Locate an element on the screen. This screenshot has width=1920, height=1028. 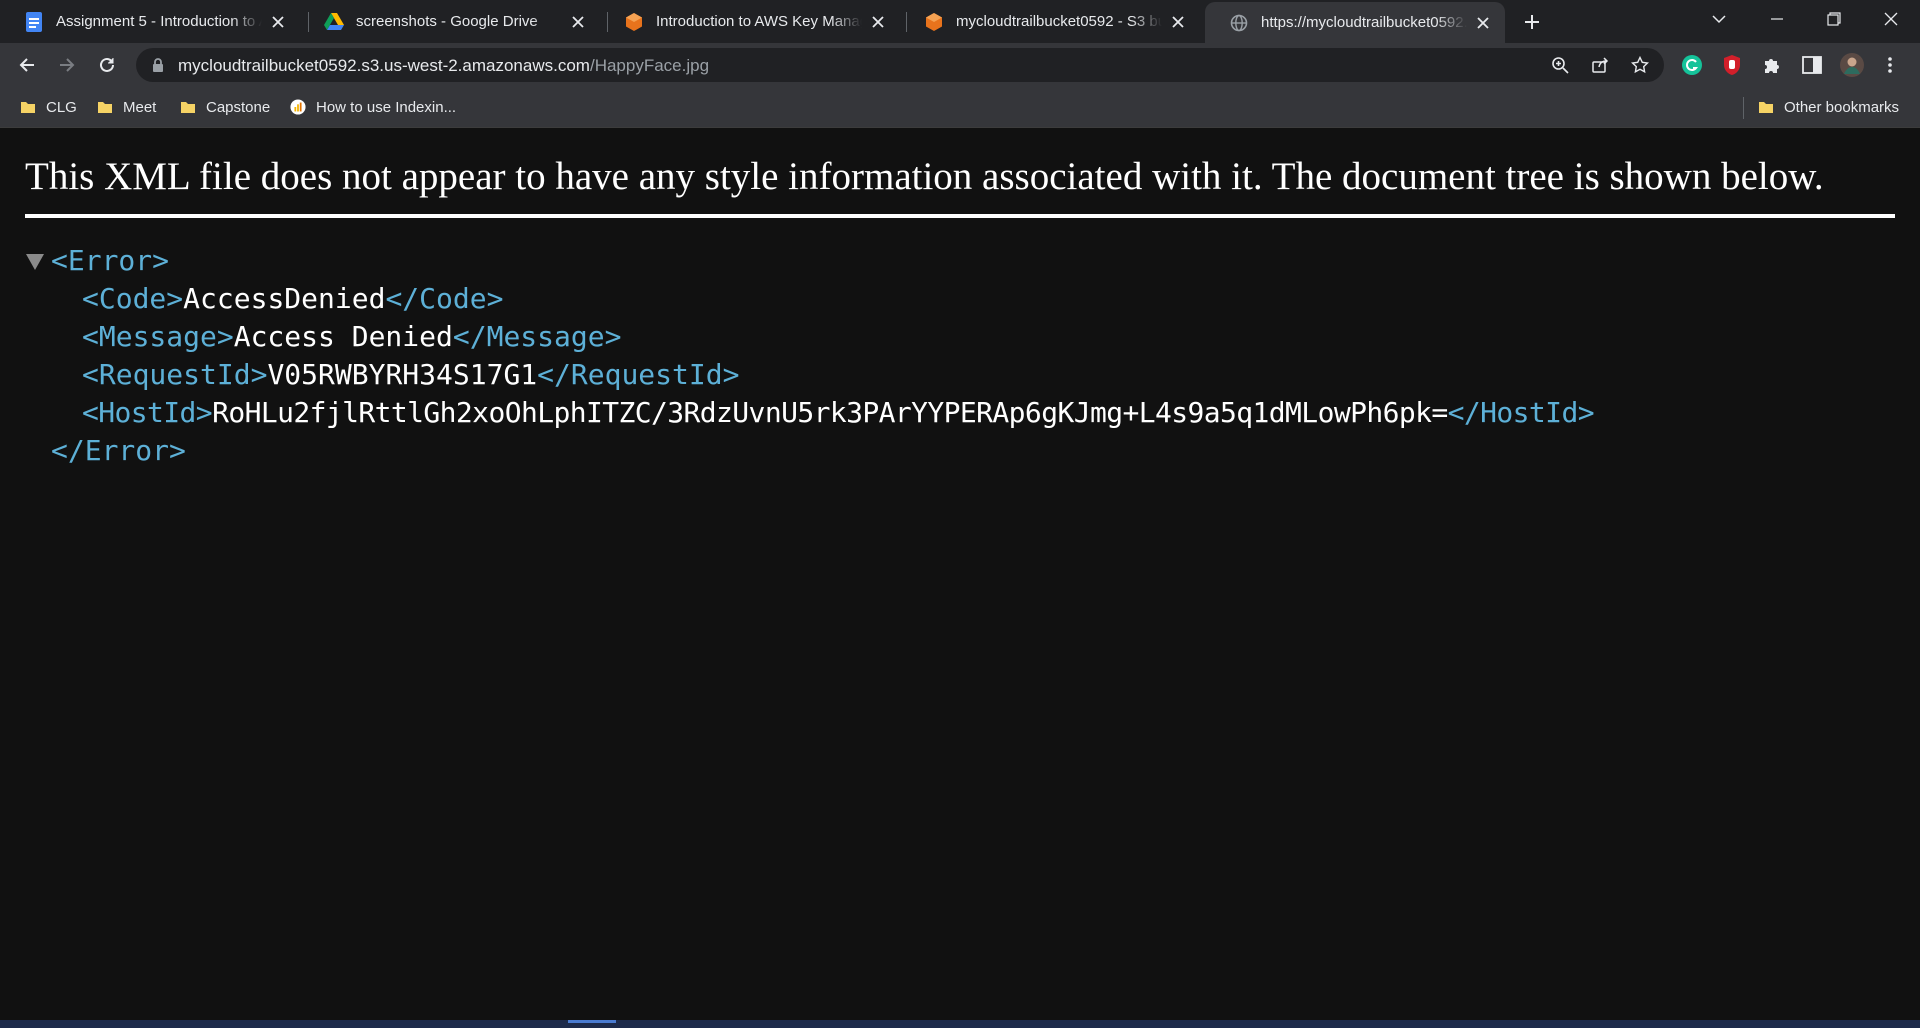
hand-stop-icon is located at coordinates (1732, 65).